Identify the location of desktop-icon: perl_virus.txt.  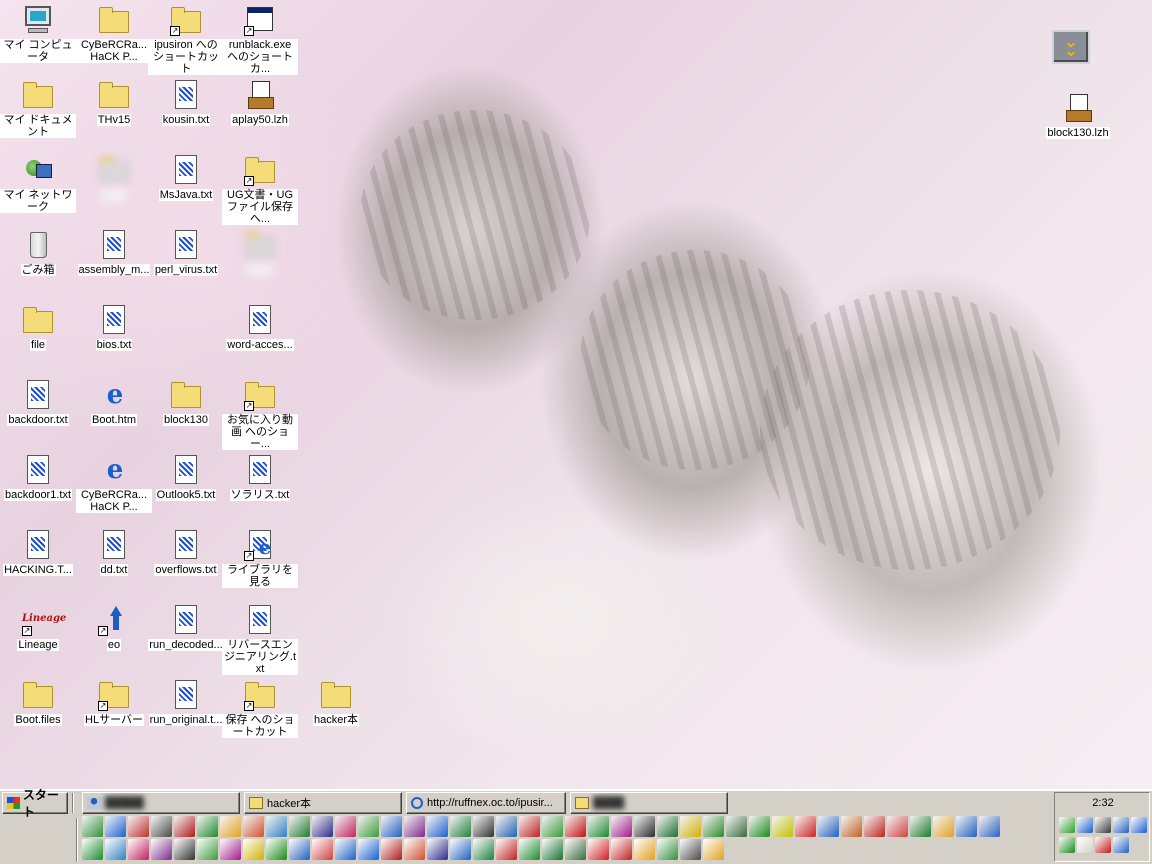
(186, 252).